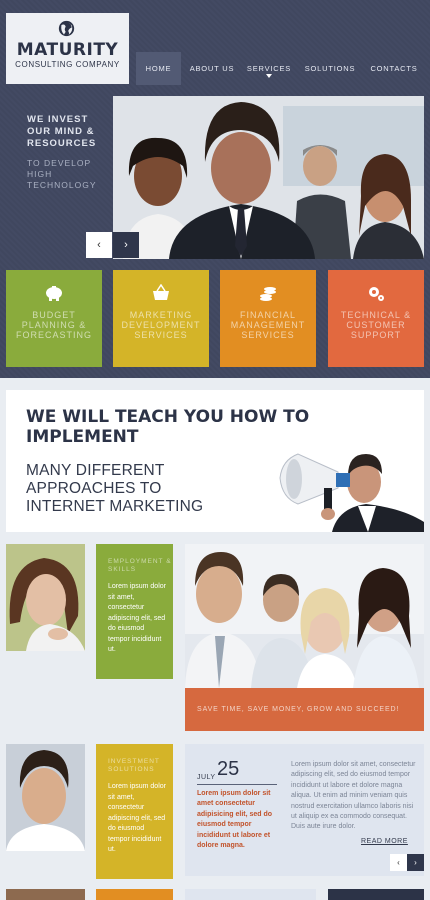 Image resolution: width=430 pixels, height=900 pixels. I want to click on business-team-photo, so click(268, 177).